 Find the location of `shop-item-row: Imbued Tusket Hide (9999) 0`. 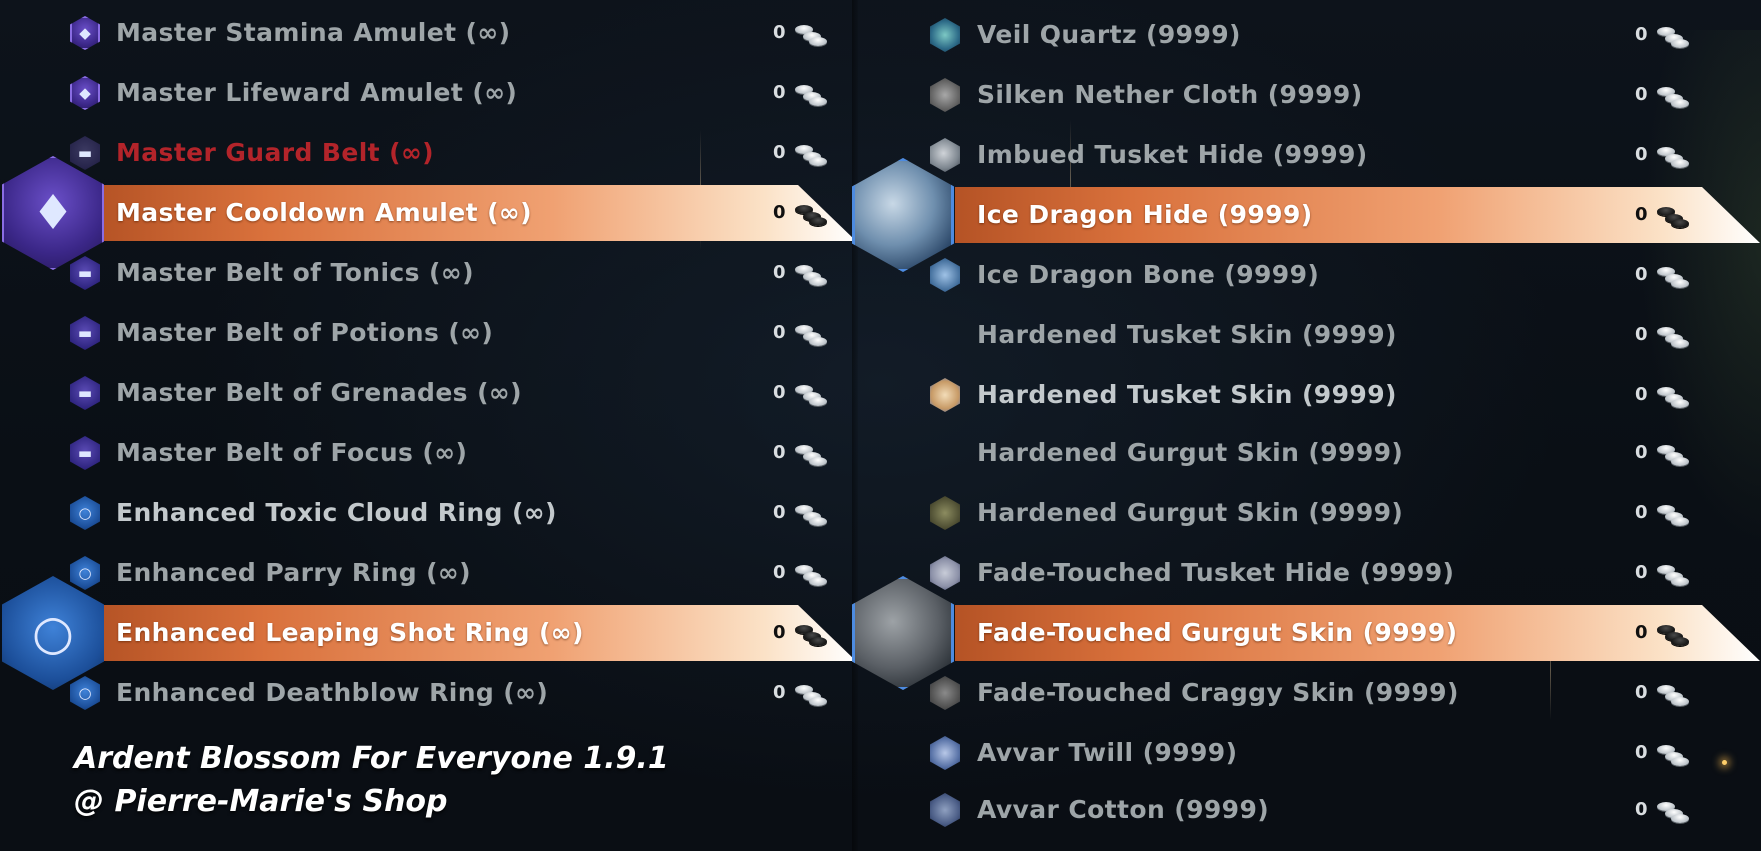

shop-item-row: Imbued Tusket Hide (9999) 0 is located at coordinates (1310, 155).